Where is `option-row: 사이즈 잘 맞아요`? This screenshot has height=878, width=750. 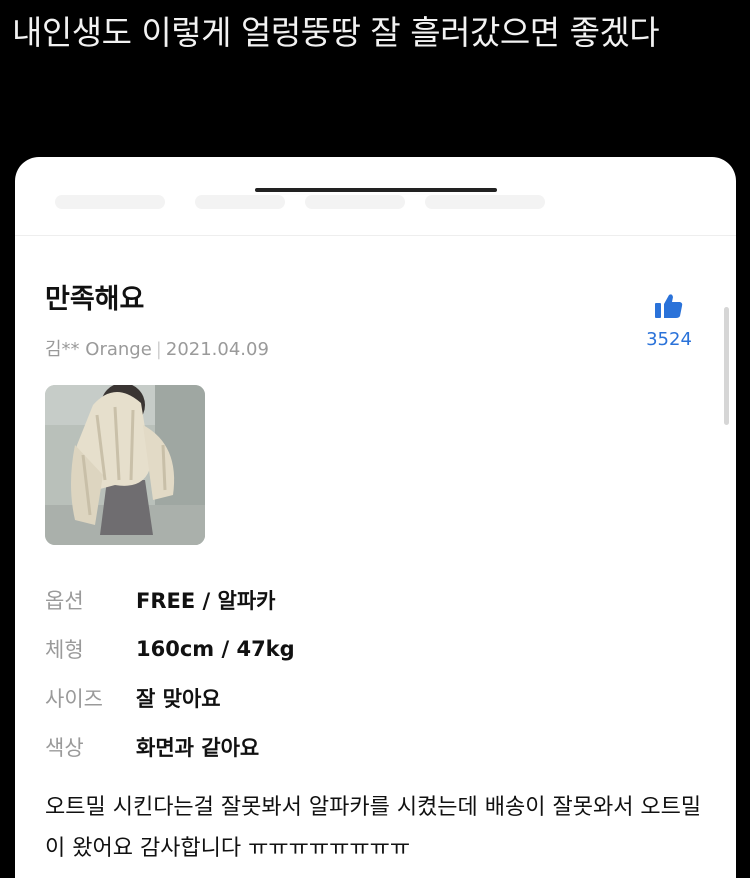
option-row: 사이즈 잘 맞아요 is located at coordinates (170, 697).